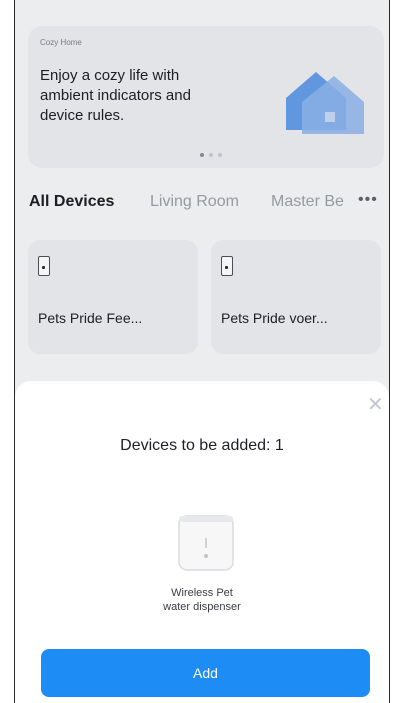 This screenshot has height=703, width=401. I want to click on product-name: Wireless Pet water dispenser, so click(202, 600).